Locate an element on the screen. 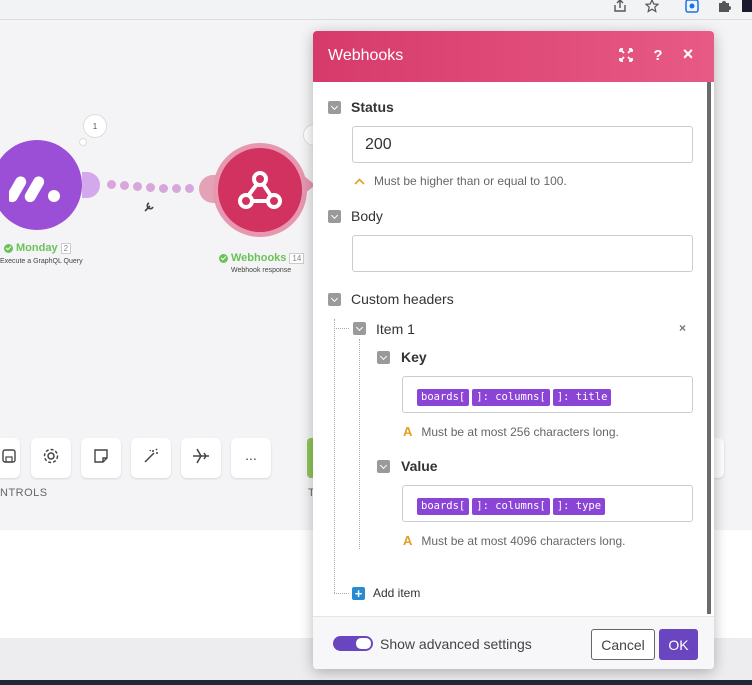  close-icon: × is located at coordinates (688, 54).